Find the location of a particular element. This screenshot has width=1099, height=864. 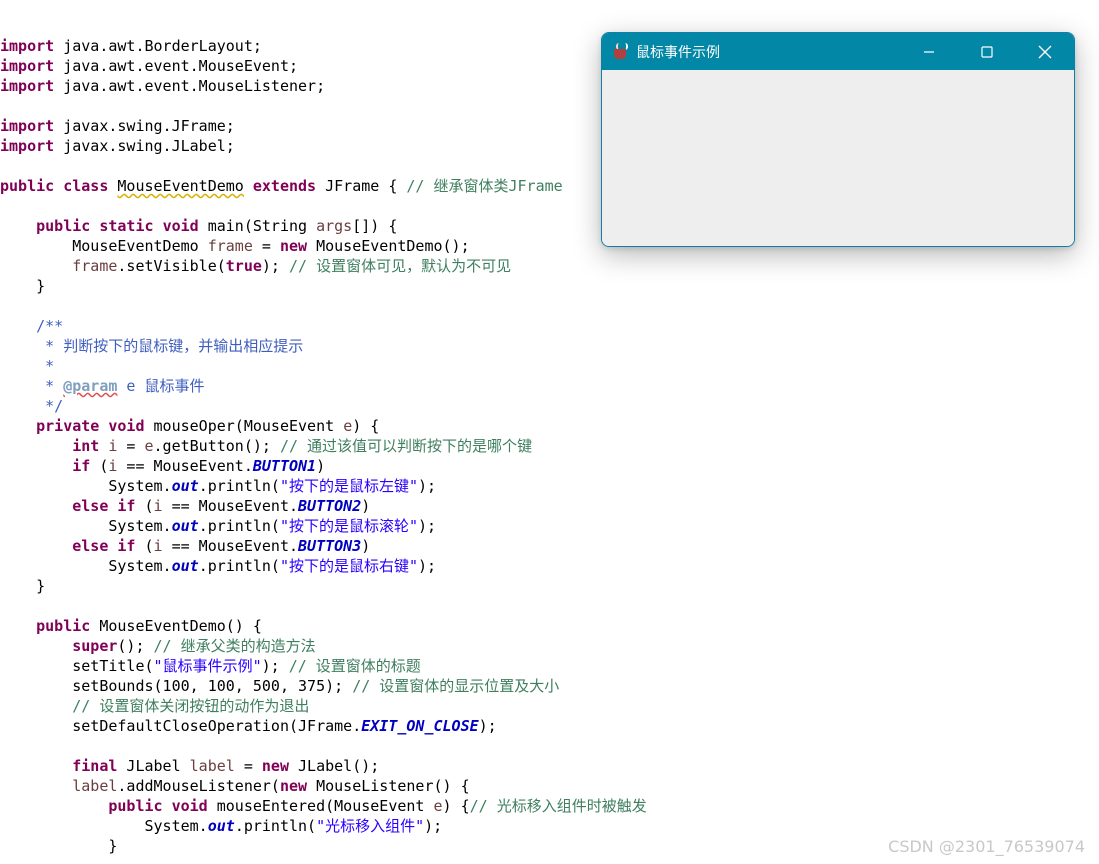

code-line: System.out.println("按下的是鼠标滚轮"); is located at coordinates (549, 526).